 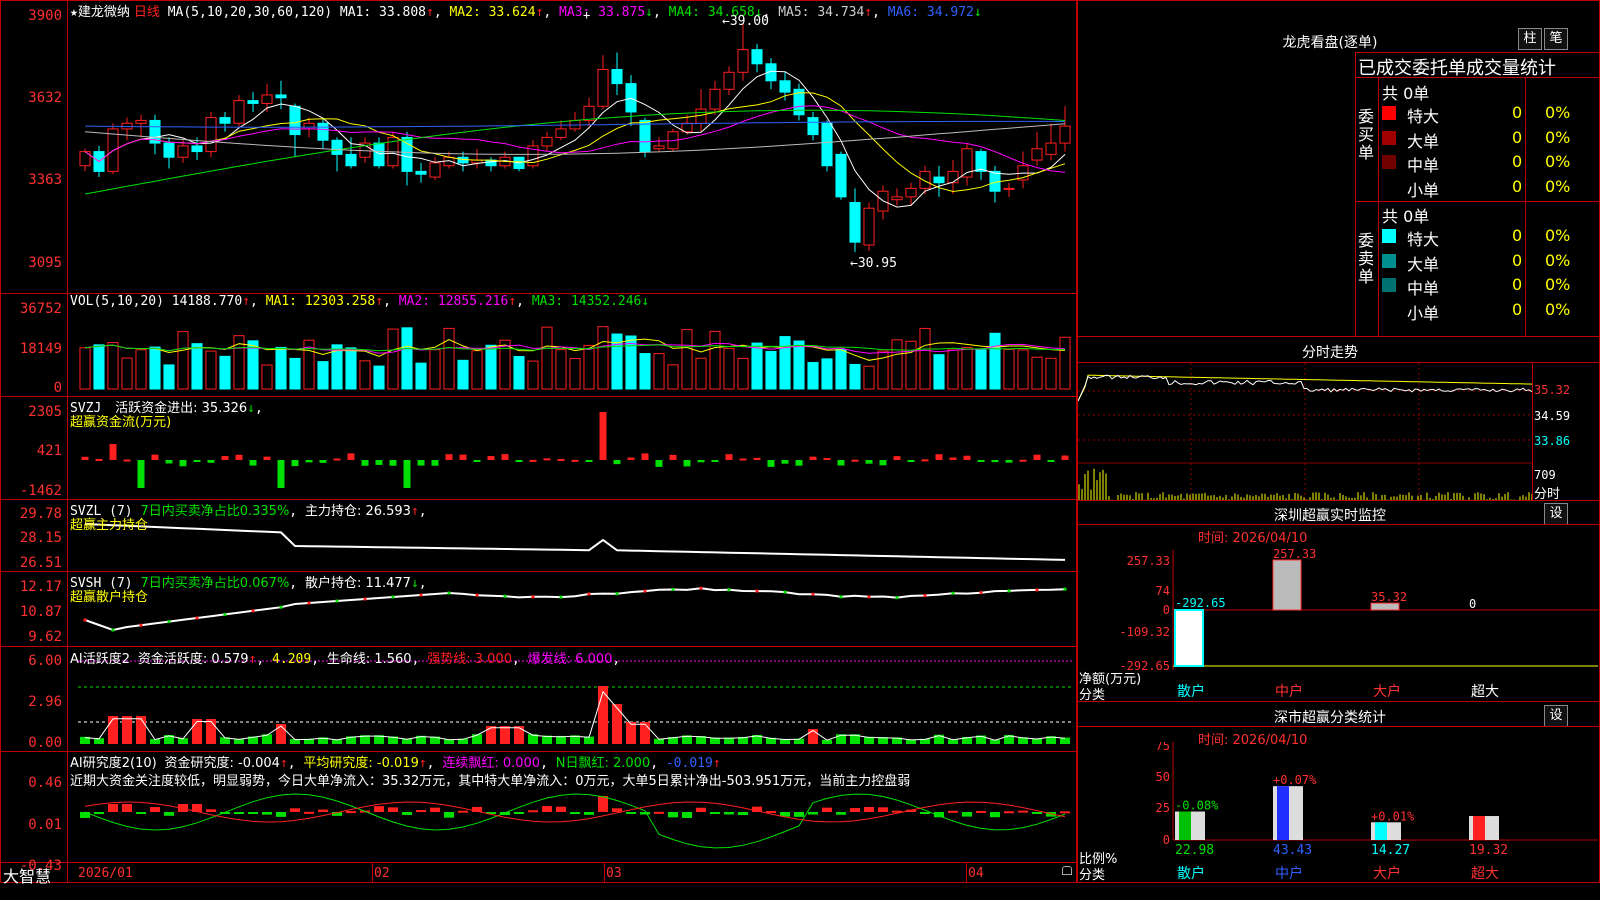 I want to click on order-name: 大单, so click(x=1423, y=264).